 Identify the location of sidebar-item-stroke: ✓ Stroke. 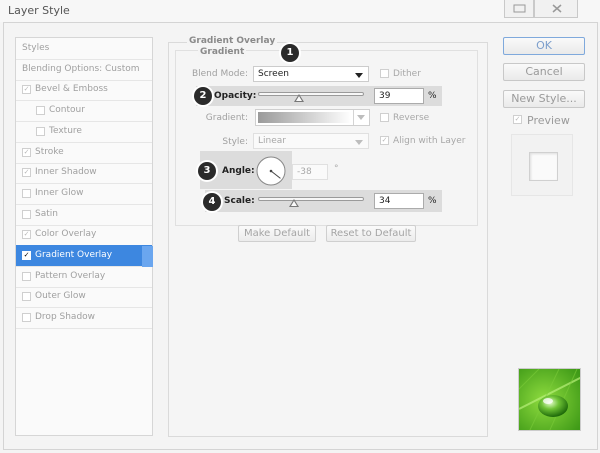
(84, 153).